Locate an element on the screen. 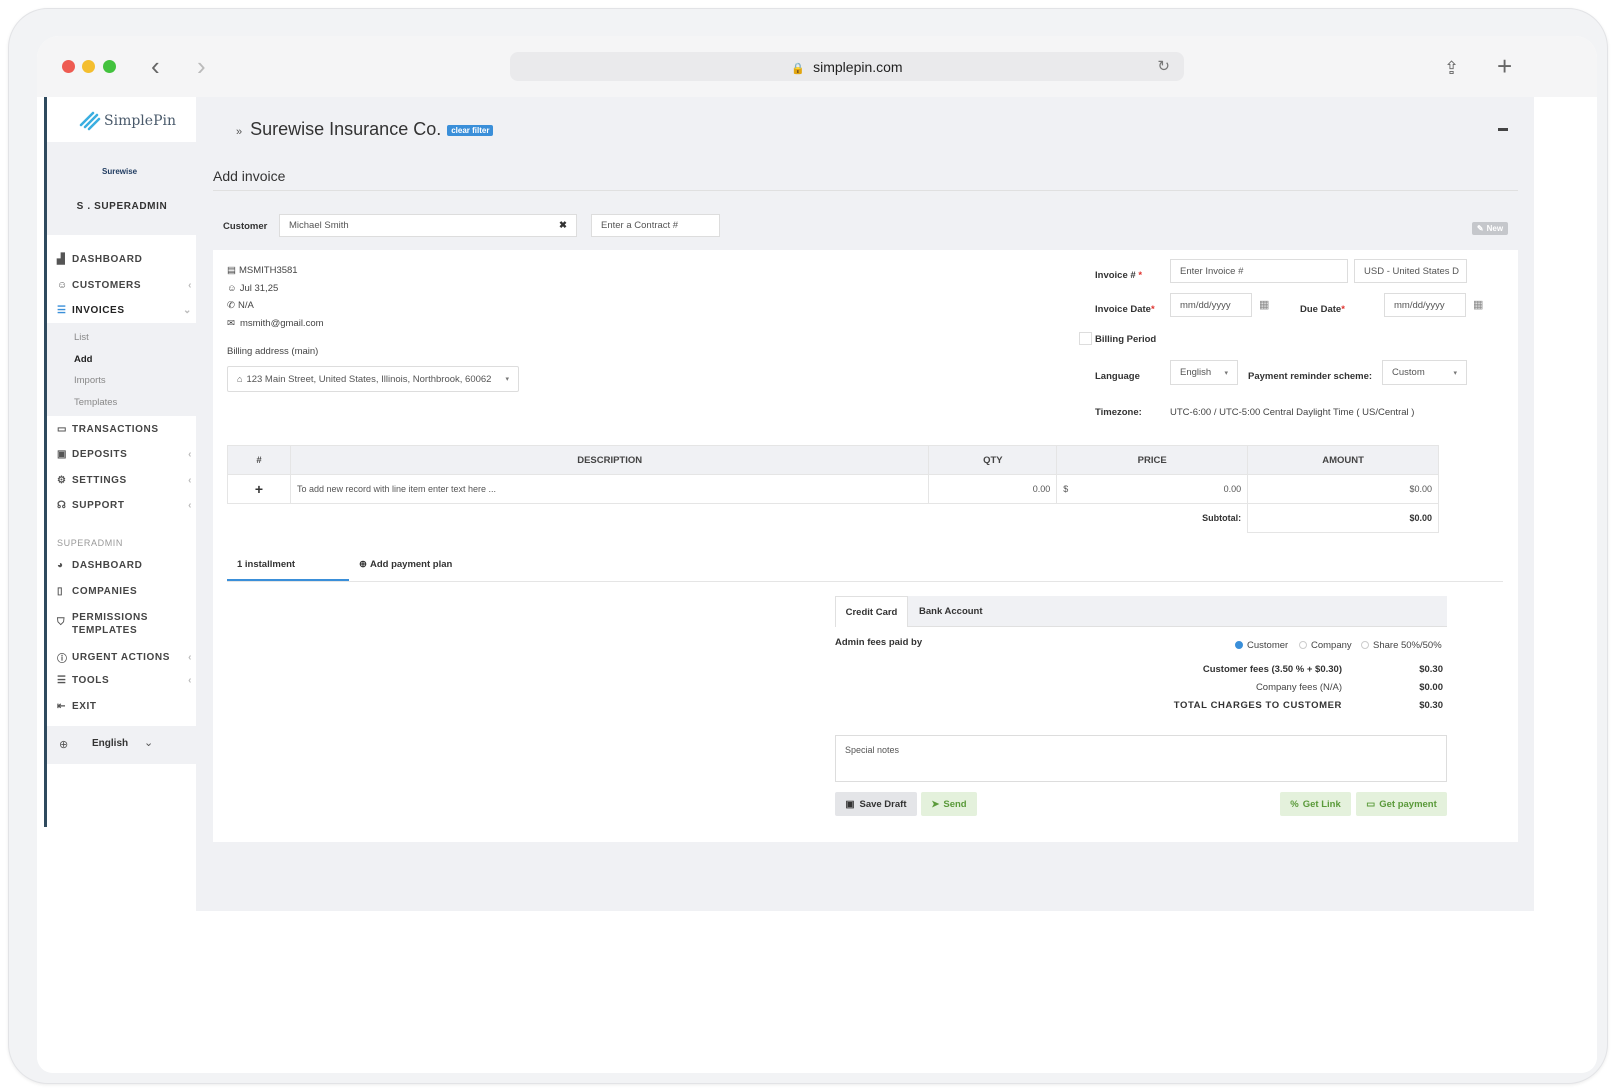  brand-logo: SimplePin is located at coordinates (121, 119).